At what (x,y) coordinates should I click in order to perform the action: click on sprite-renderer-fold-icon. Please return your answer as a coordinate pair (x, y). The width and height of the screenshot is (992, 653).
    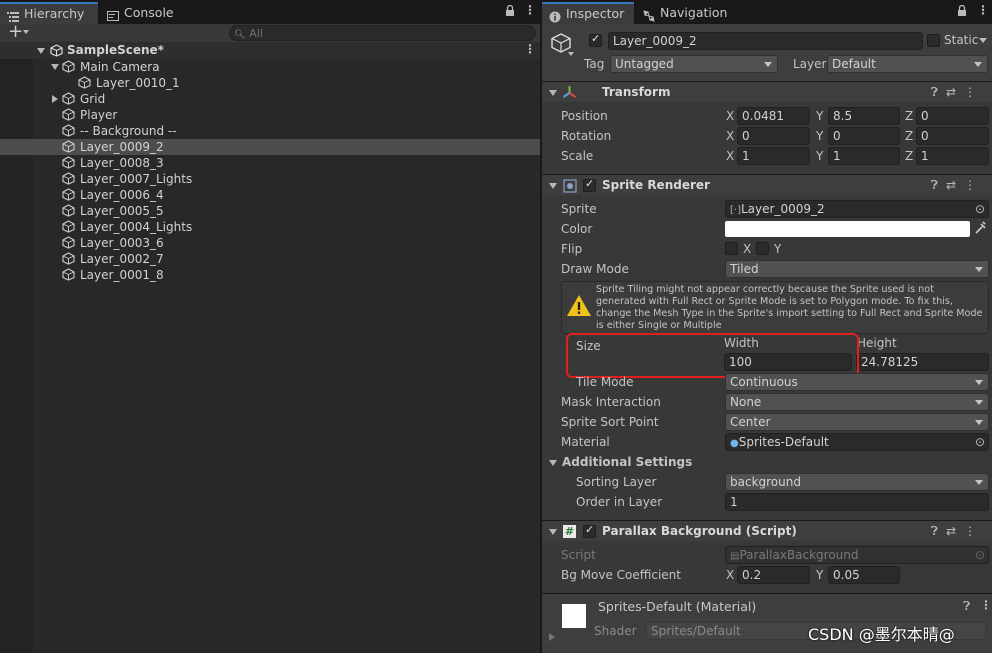
    Looking at the image, I should click on (553, 186).